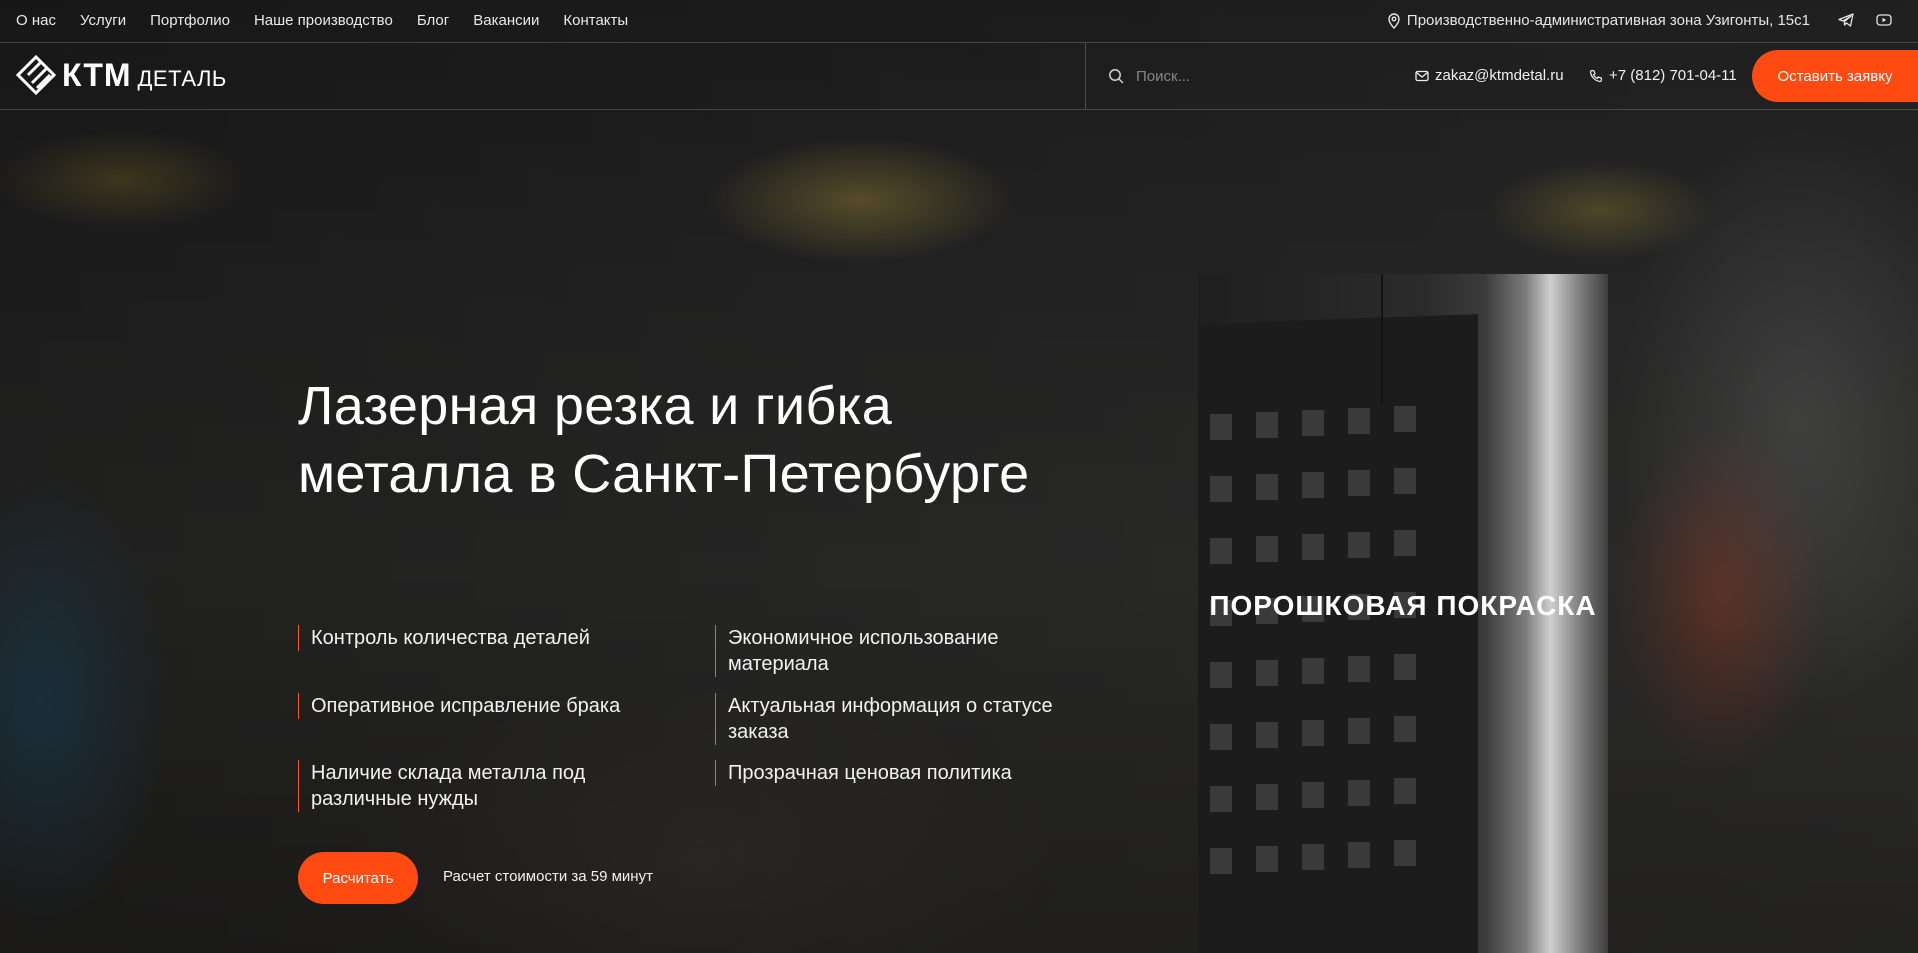 The width and height of the screenshot is (1918, 953). What do you see at coordinates (548, 876) in the screenshot?
I see `cta-note: Расчет стоимости за 59 минут` at bounding box center [548, 876].